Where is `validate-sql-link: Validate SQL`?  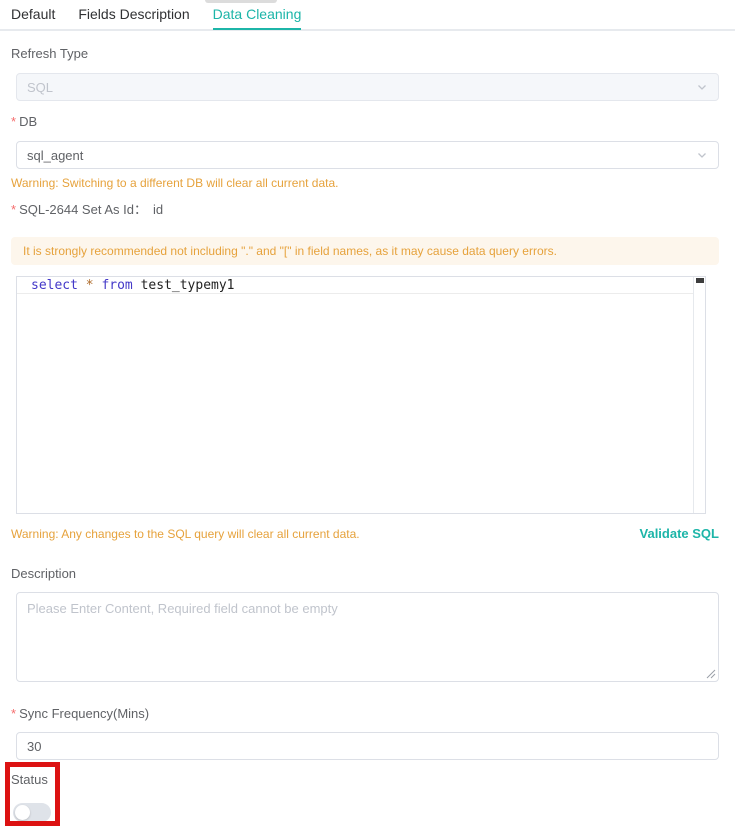 validate-sql-link: Validate SQL is located at coordinates (679, 533).